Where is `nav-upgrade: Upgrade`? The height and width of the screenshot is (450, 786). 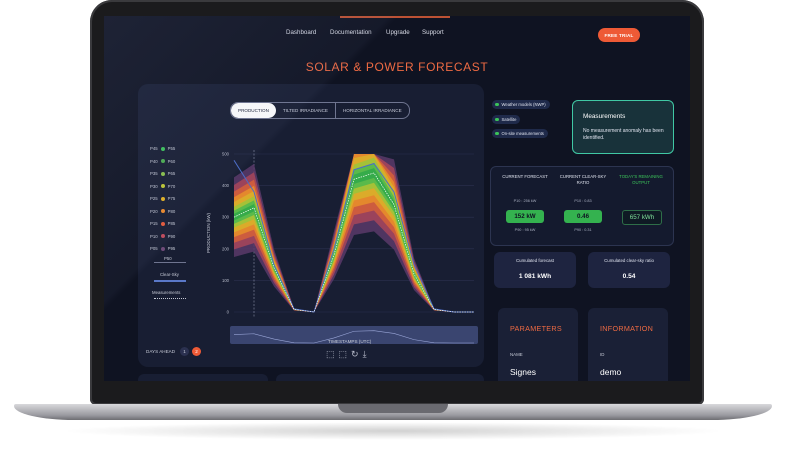
nav-upgrade: Upgrade is located at coordinates (398, 32).